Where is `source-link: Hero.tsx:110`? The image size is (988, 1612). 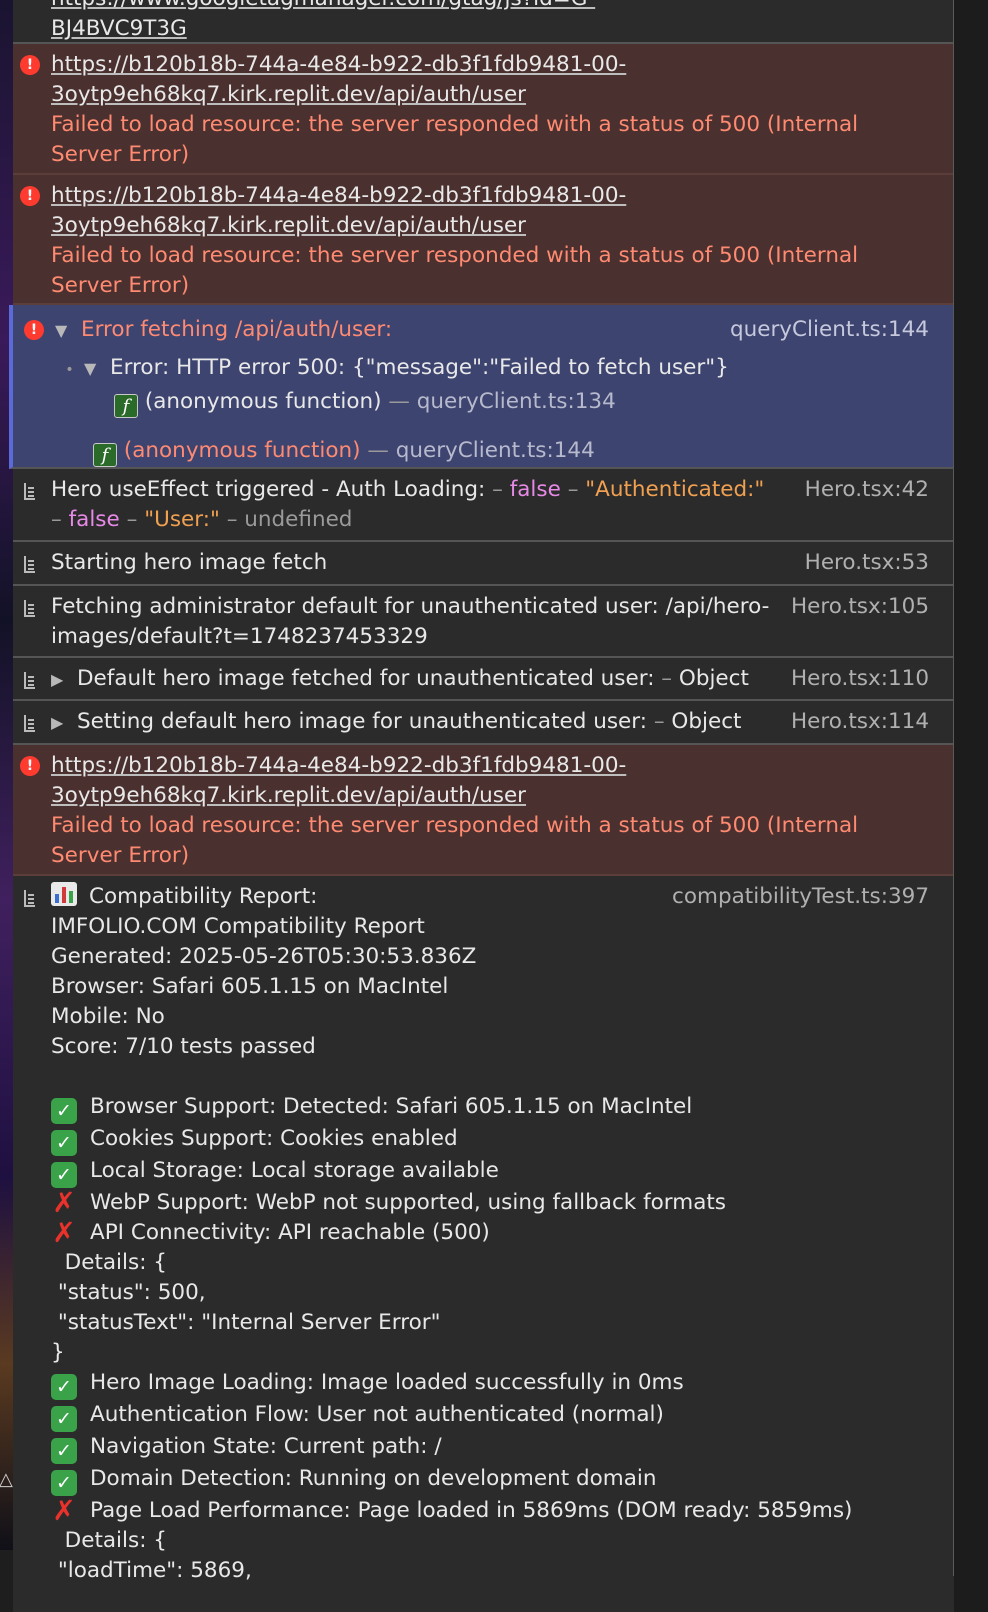 source-link: Hero.tsx:110 is located at coordinates (860, 679).